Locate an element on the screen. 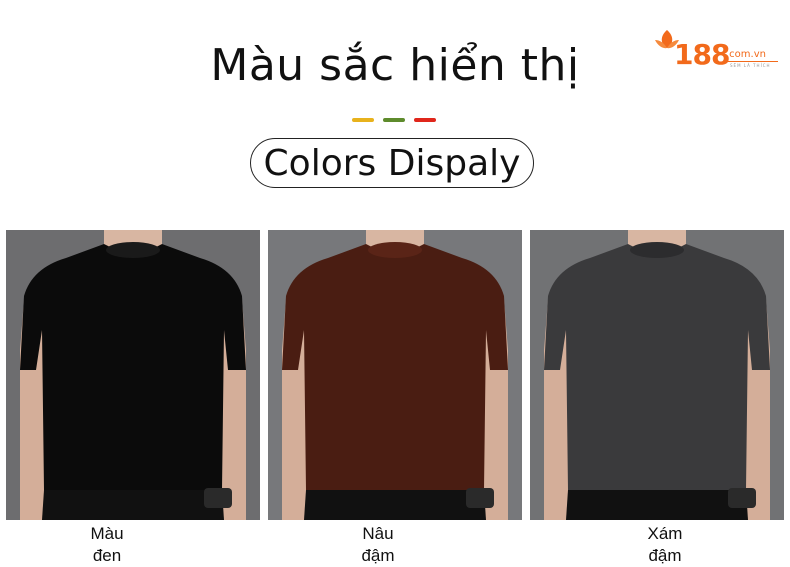  caption-brown-line1: Nâu is located at coordinates (378, 533).